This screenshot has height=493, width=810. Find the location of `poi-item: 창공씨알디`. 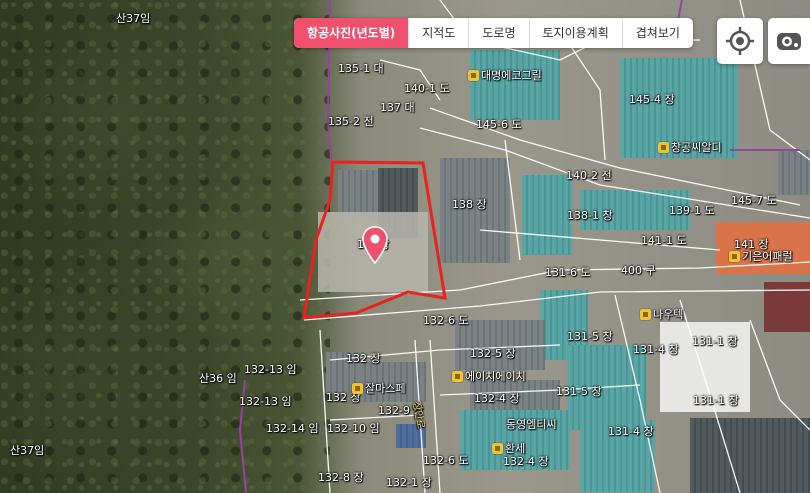

poi-item: 창공씨알디 is located at coordinates (690, 147).